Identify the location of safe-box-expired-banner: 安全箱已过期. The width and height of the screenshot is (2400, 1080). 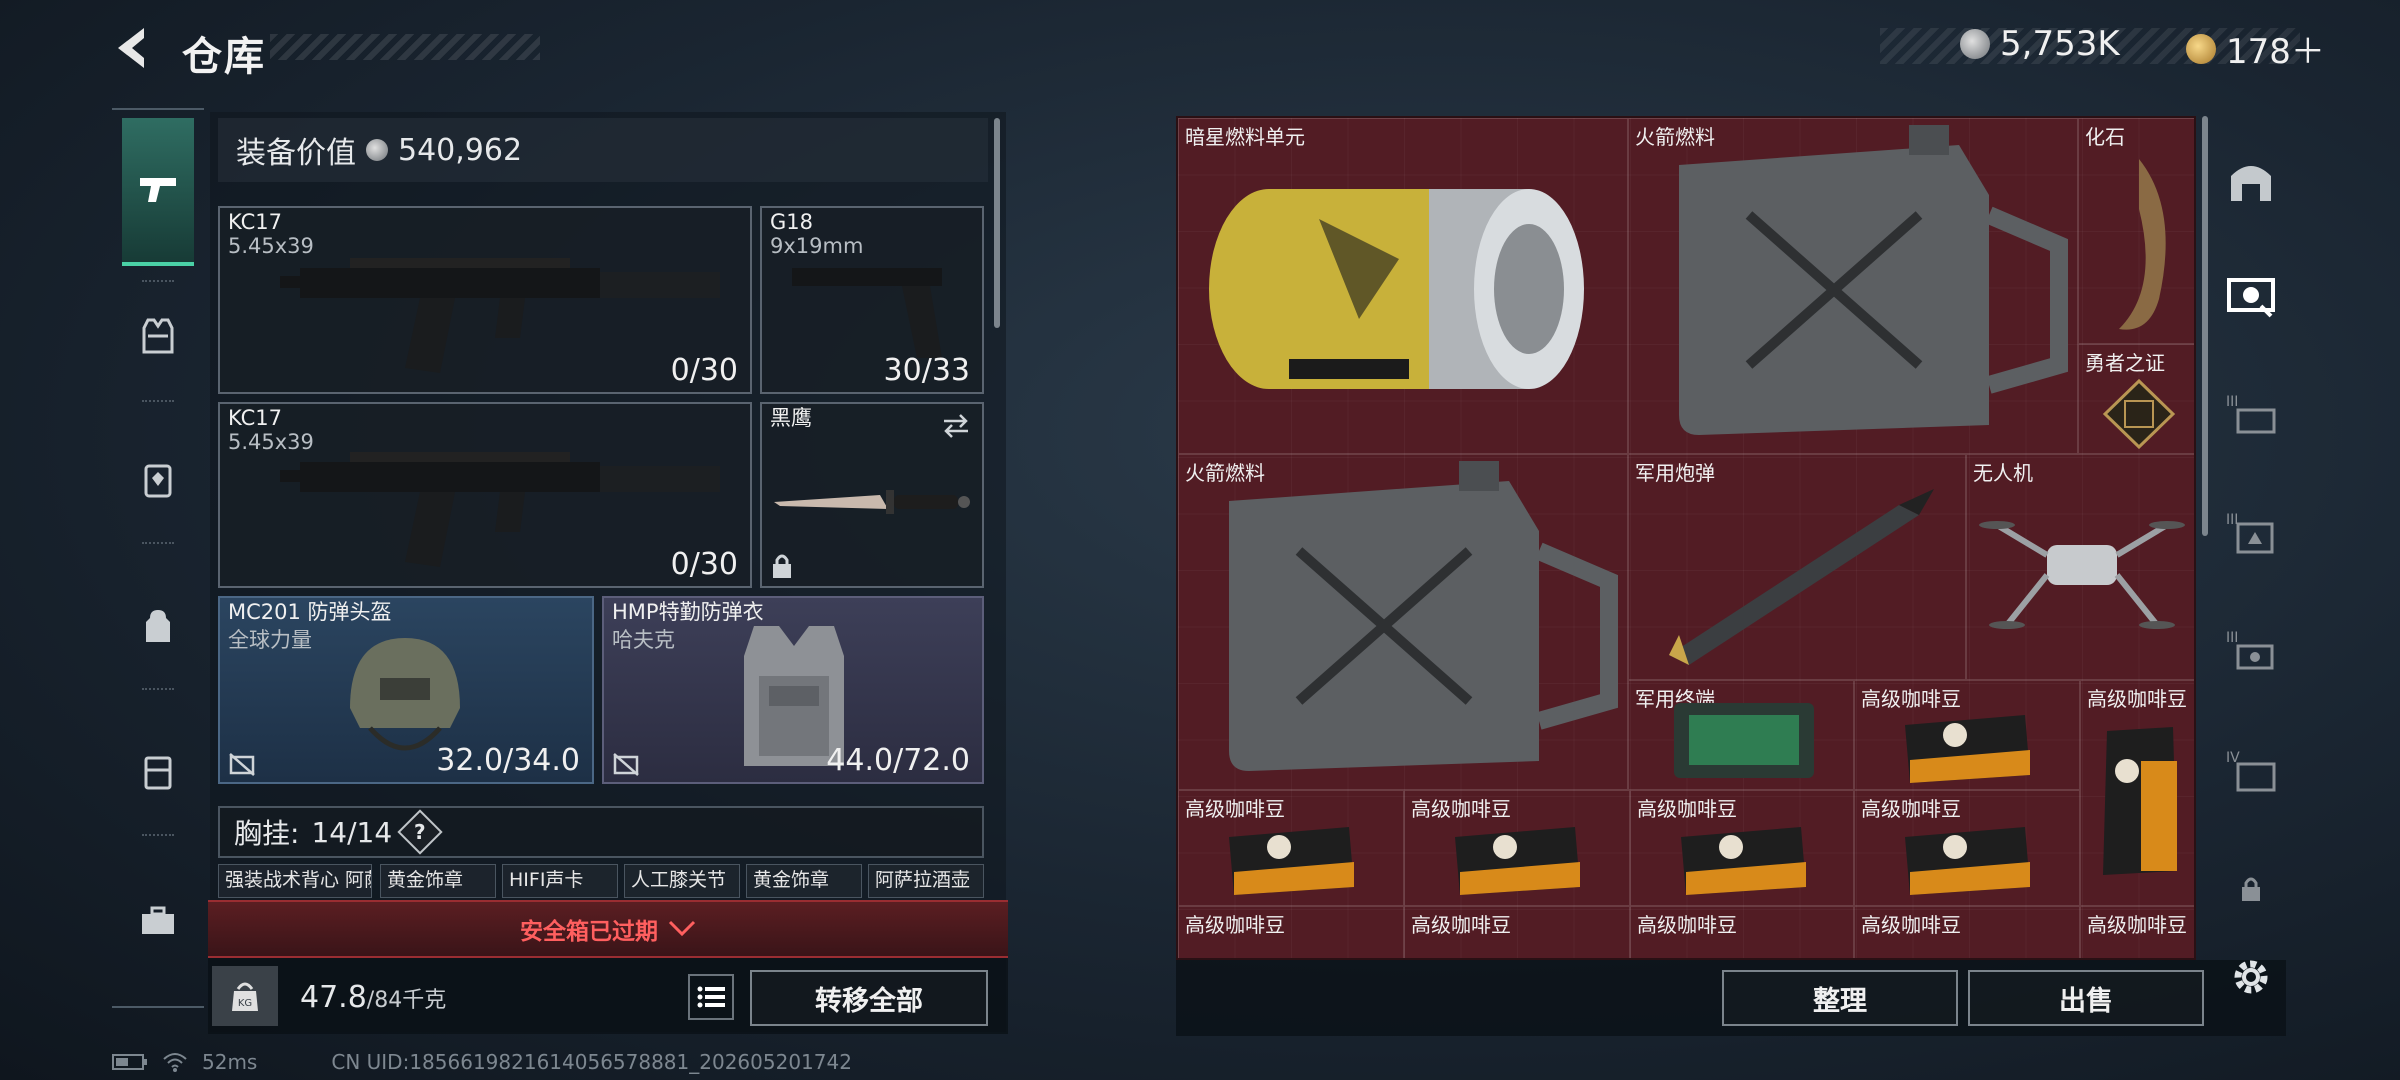
(608, 929).